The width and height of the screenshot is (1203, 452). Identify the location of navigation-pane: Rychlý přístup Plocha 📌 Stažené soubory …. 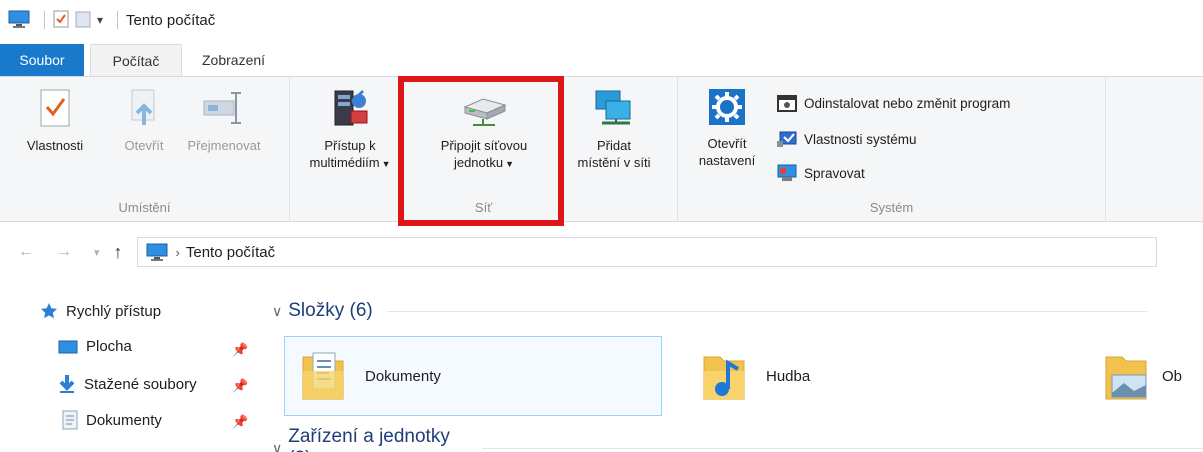
(131, 372).